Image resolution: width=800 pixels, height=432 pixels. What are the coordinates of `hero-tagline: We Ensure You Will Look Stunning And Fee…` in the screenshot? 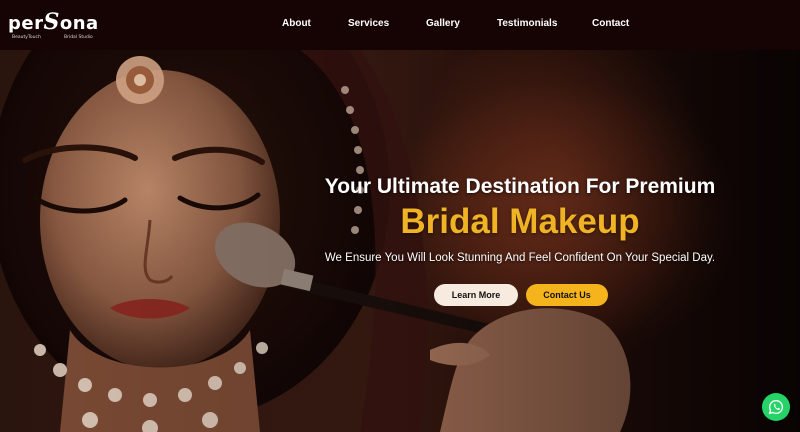 It's located at (520, 258).